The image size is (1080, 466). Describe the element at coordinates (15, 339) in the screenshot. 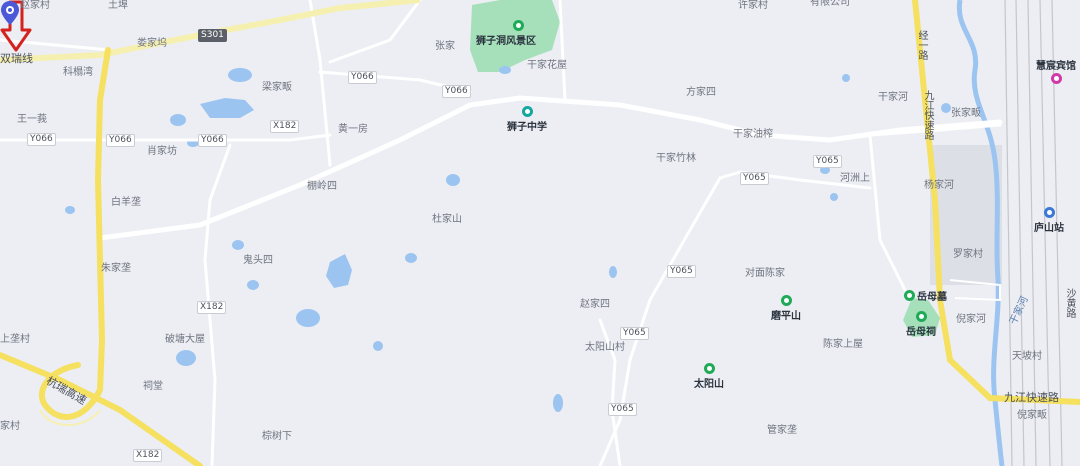

I see `place-label: 上垄村` at that location.